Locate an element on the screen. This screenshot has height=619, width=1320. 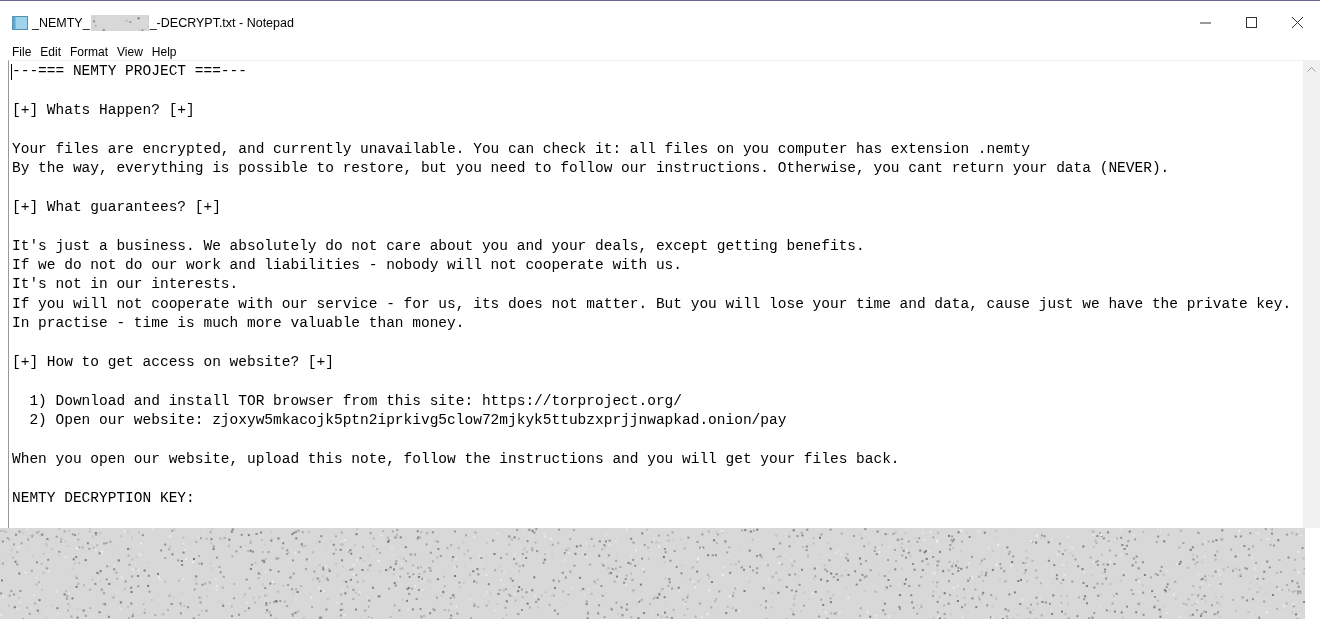
menu-item: Help is located at coordinates (162, 52).